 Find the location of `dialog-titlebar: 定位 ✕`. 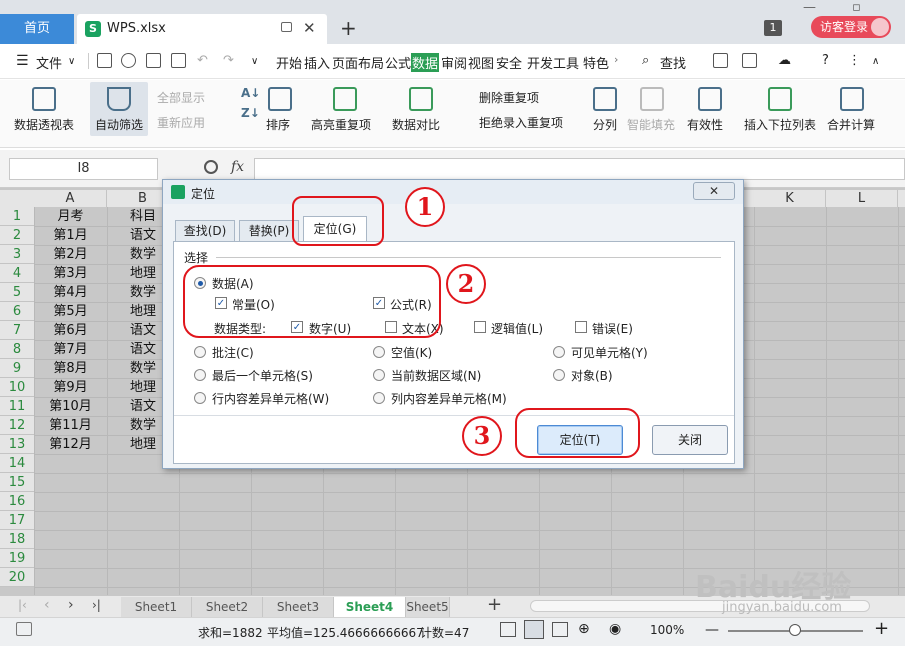

dialog-titlebar: 定位 ✕ is located at coordinates (453, 192).